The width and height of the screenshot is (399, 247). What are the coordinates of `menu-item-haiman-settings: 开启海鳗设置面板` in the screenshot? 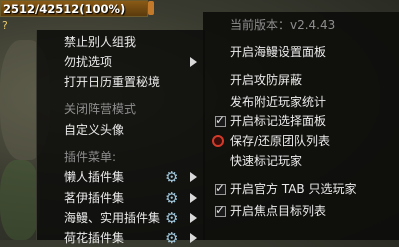 It's located at (278, 52).